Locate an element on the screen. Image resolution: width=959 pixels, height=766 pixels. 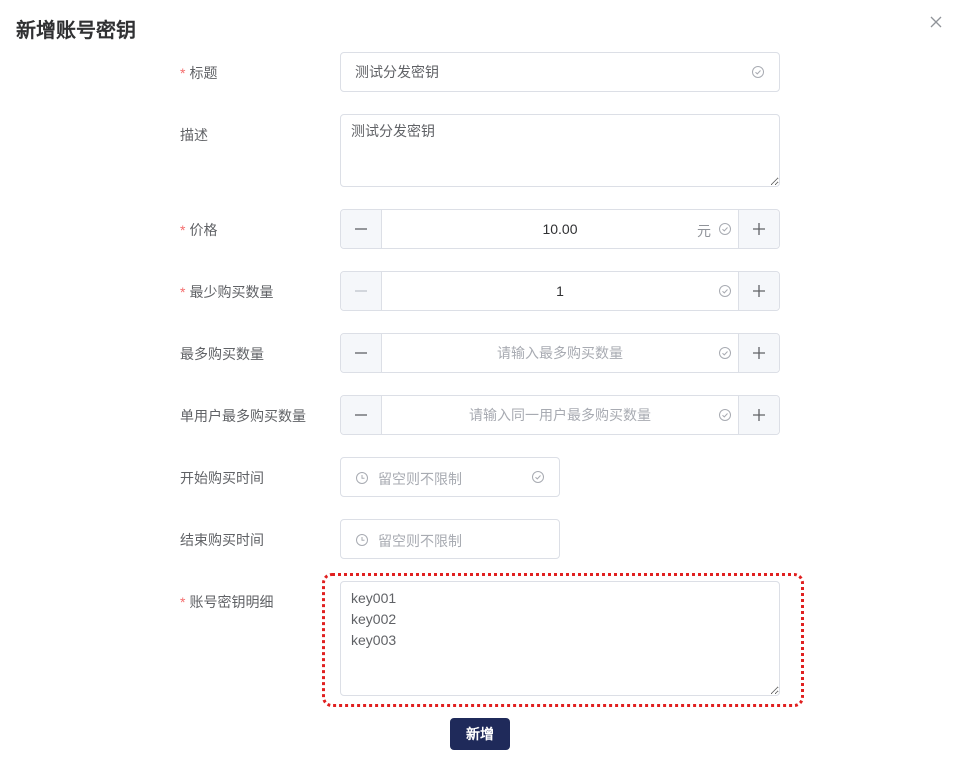
min-quantity-stepper: 1 is located at coordinates (560, 291).